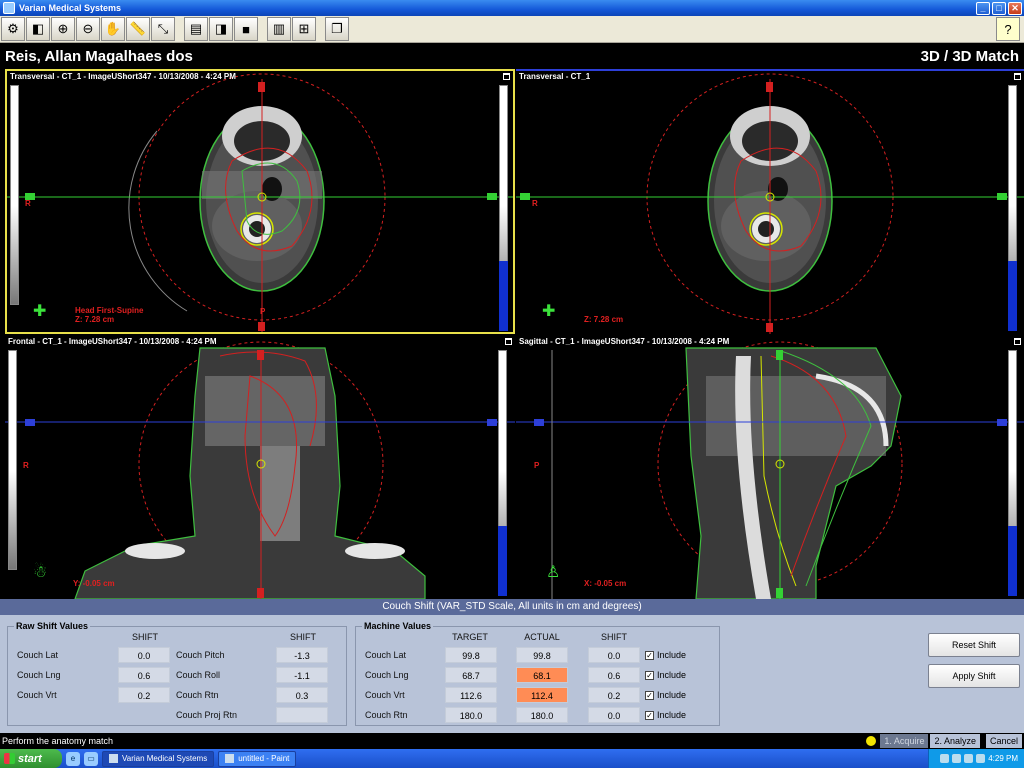 This screenshot has width=1024, height=768. What do you see at coordinates (969, 758) in the screenshot?
I see `tray-app-icon` at bounding box center [969, 758].